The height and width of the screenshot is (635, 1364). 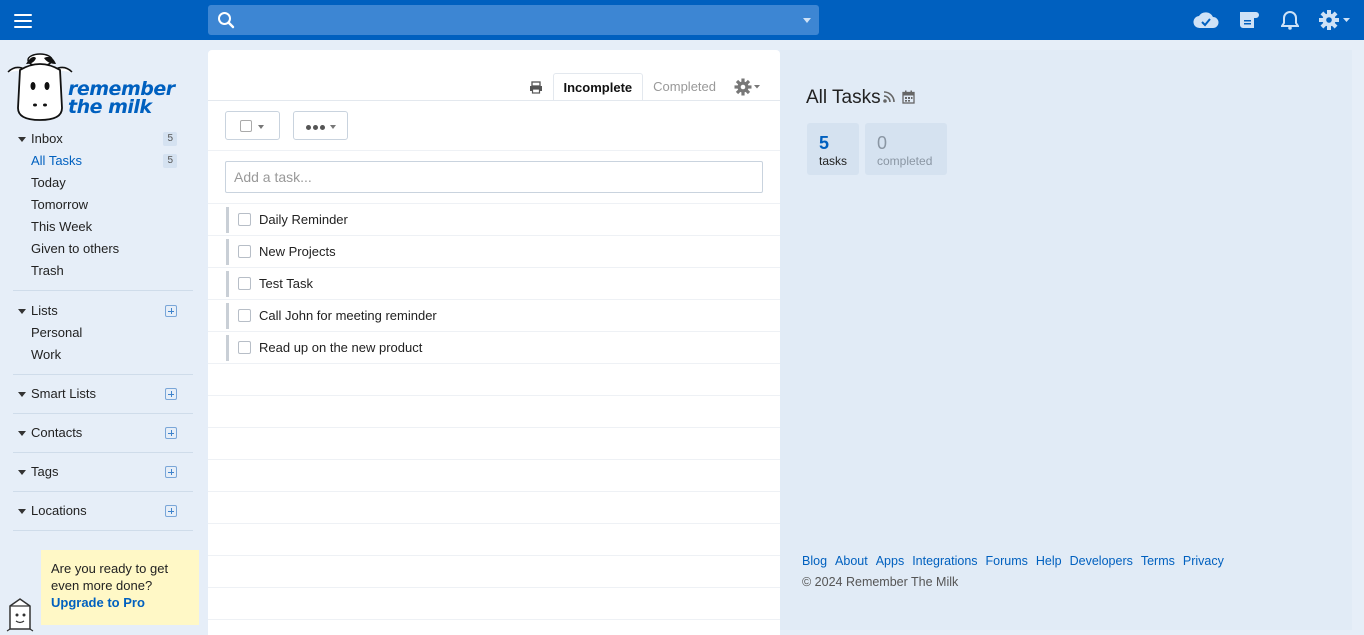 What do you see at coordinates (1049, 561) in the screenshot?
I see `footer-link-help: Help` at bounding box center [1049, 561].